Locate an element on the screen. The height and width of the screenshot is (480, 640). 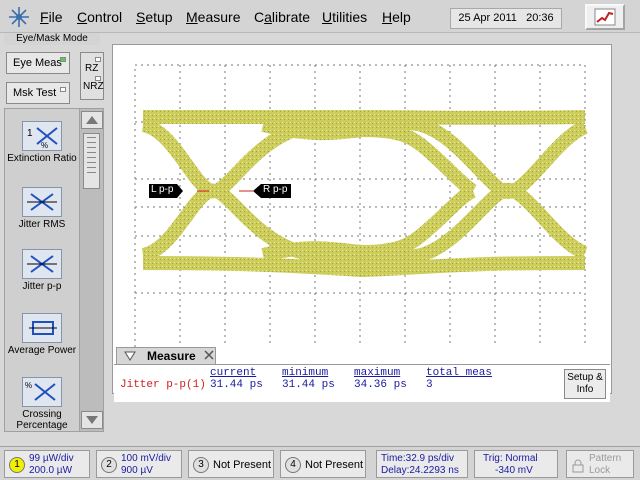
mode-label: Eye/Mask Mode is located at coordinates (52, 39).